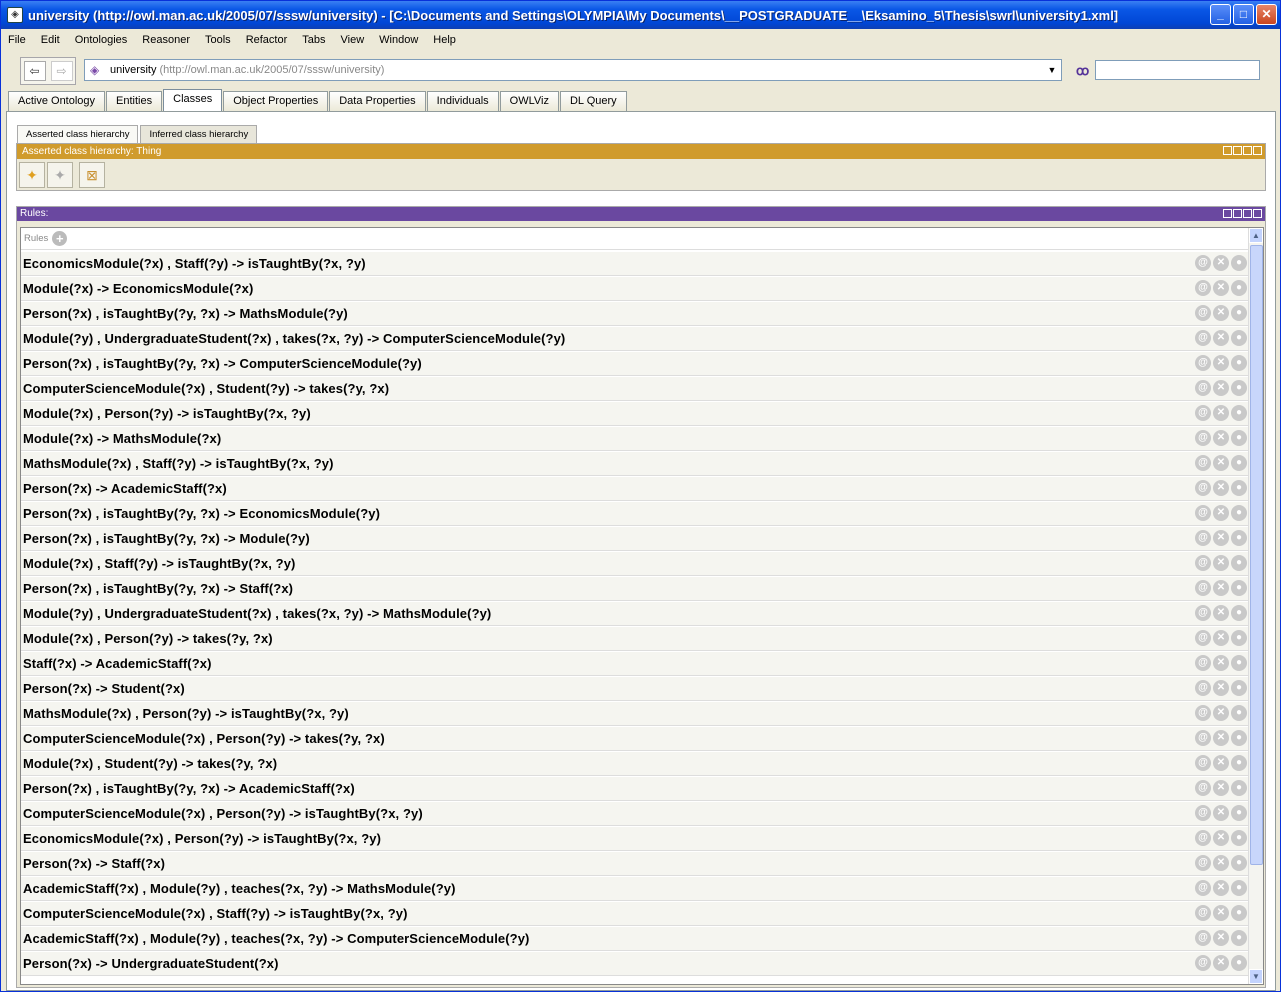  What do you see at coordinates (1177, 70) in the screenshot?
I see `search-input` at bounding box center [1177, 70].